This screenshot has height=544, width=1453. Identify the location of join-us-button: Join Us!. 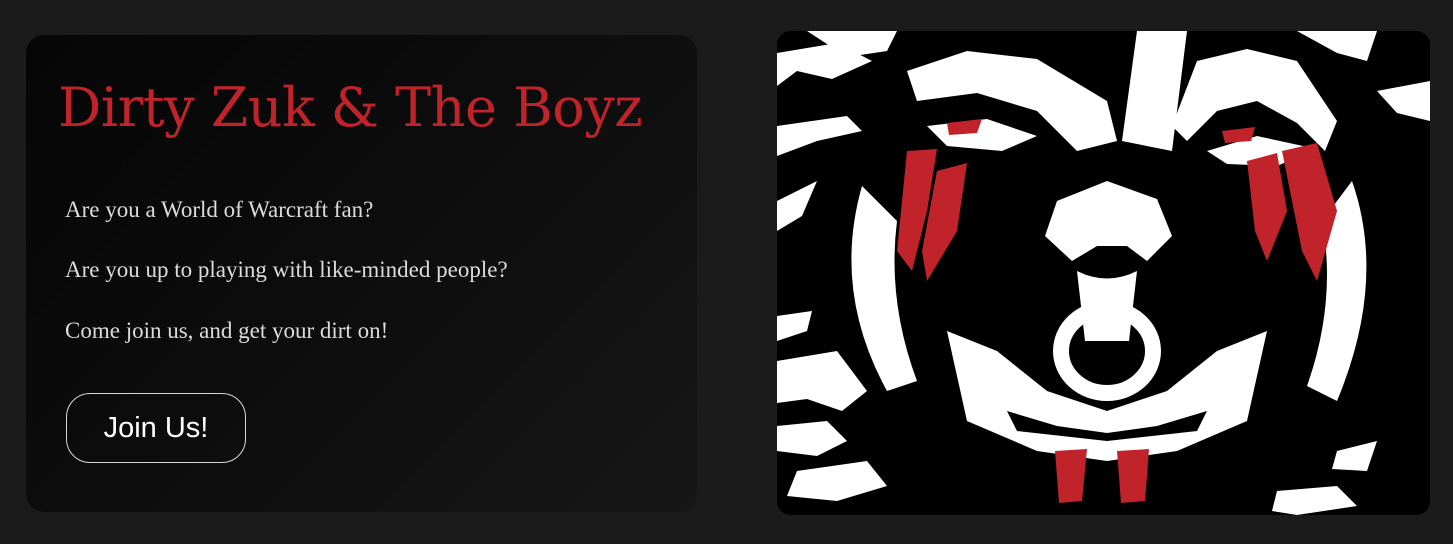
(156, 428).